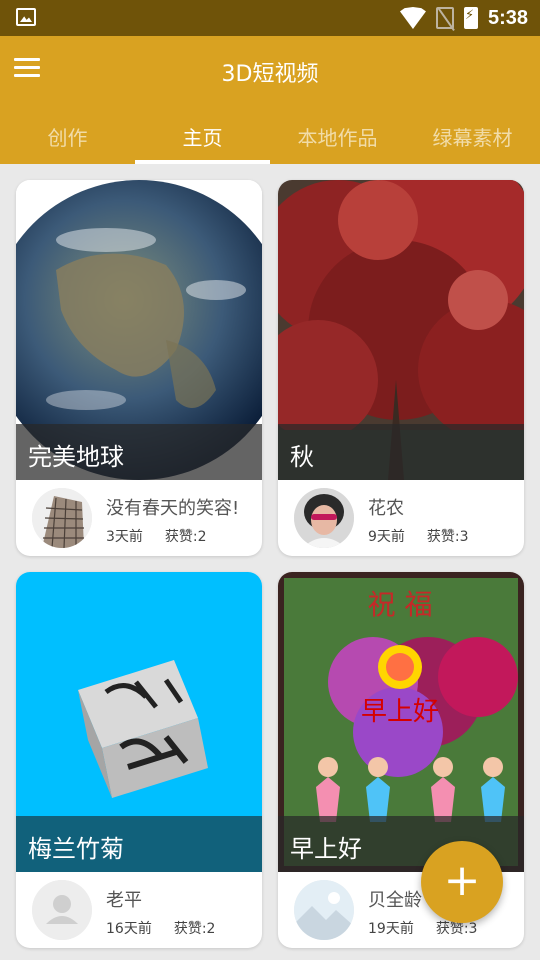 The width and height of the screenshot is (540, 960). I want to click on time-ago: 16天前, so click(129, 929).